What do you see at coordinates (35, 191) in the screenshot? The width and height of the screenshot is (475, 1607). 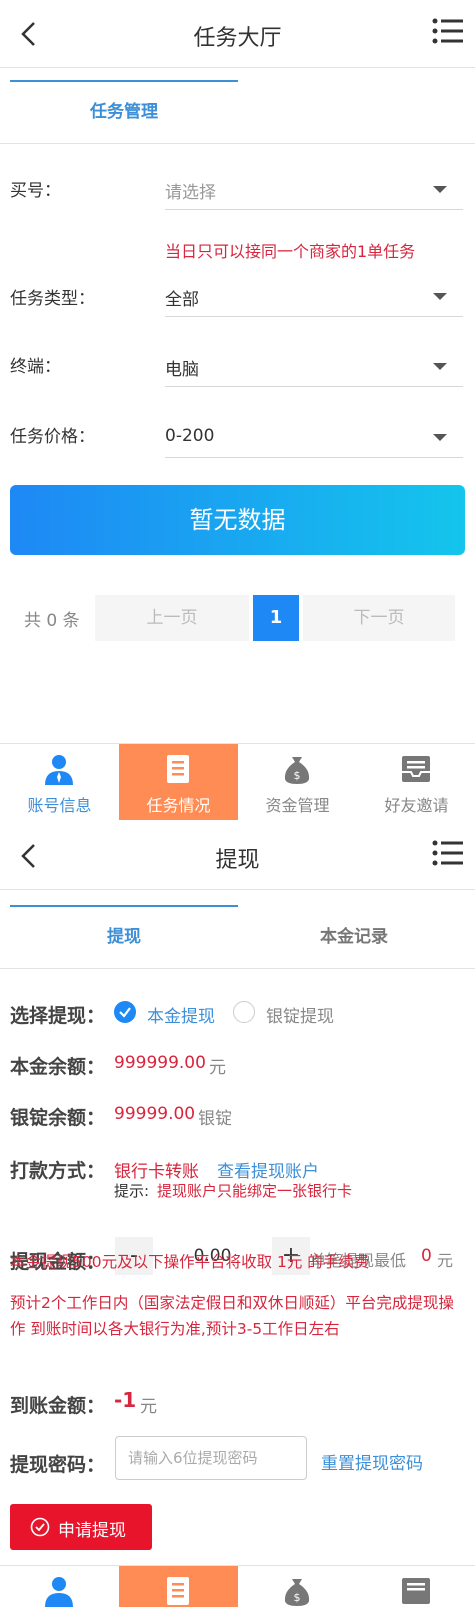 I see `account-label: 买号：` at bounding box center [35, 191].